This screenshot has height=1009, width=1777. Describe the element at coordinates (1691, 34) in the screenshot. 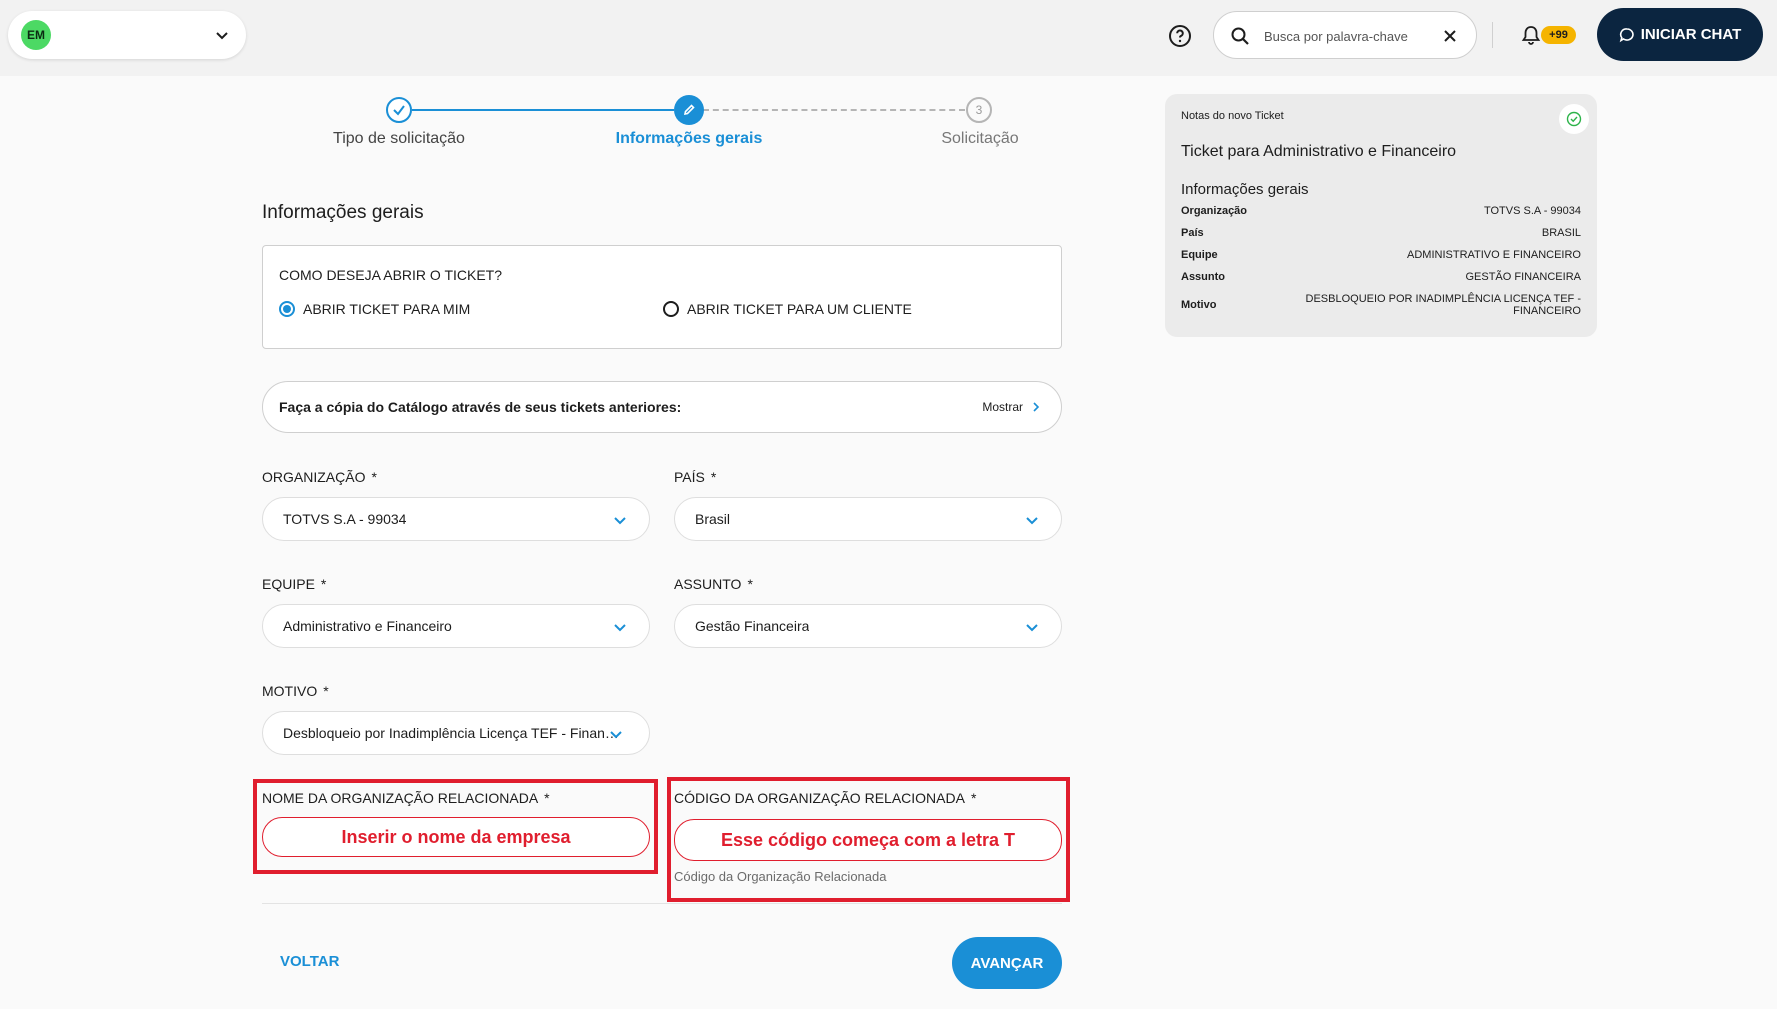

I see `chat-button-label: INICIAR CHAT` at that location.